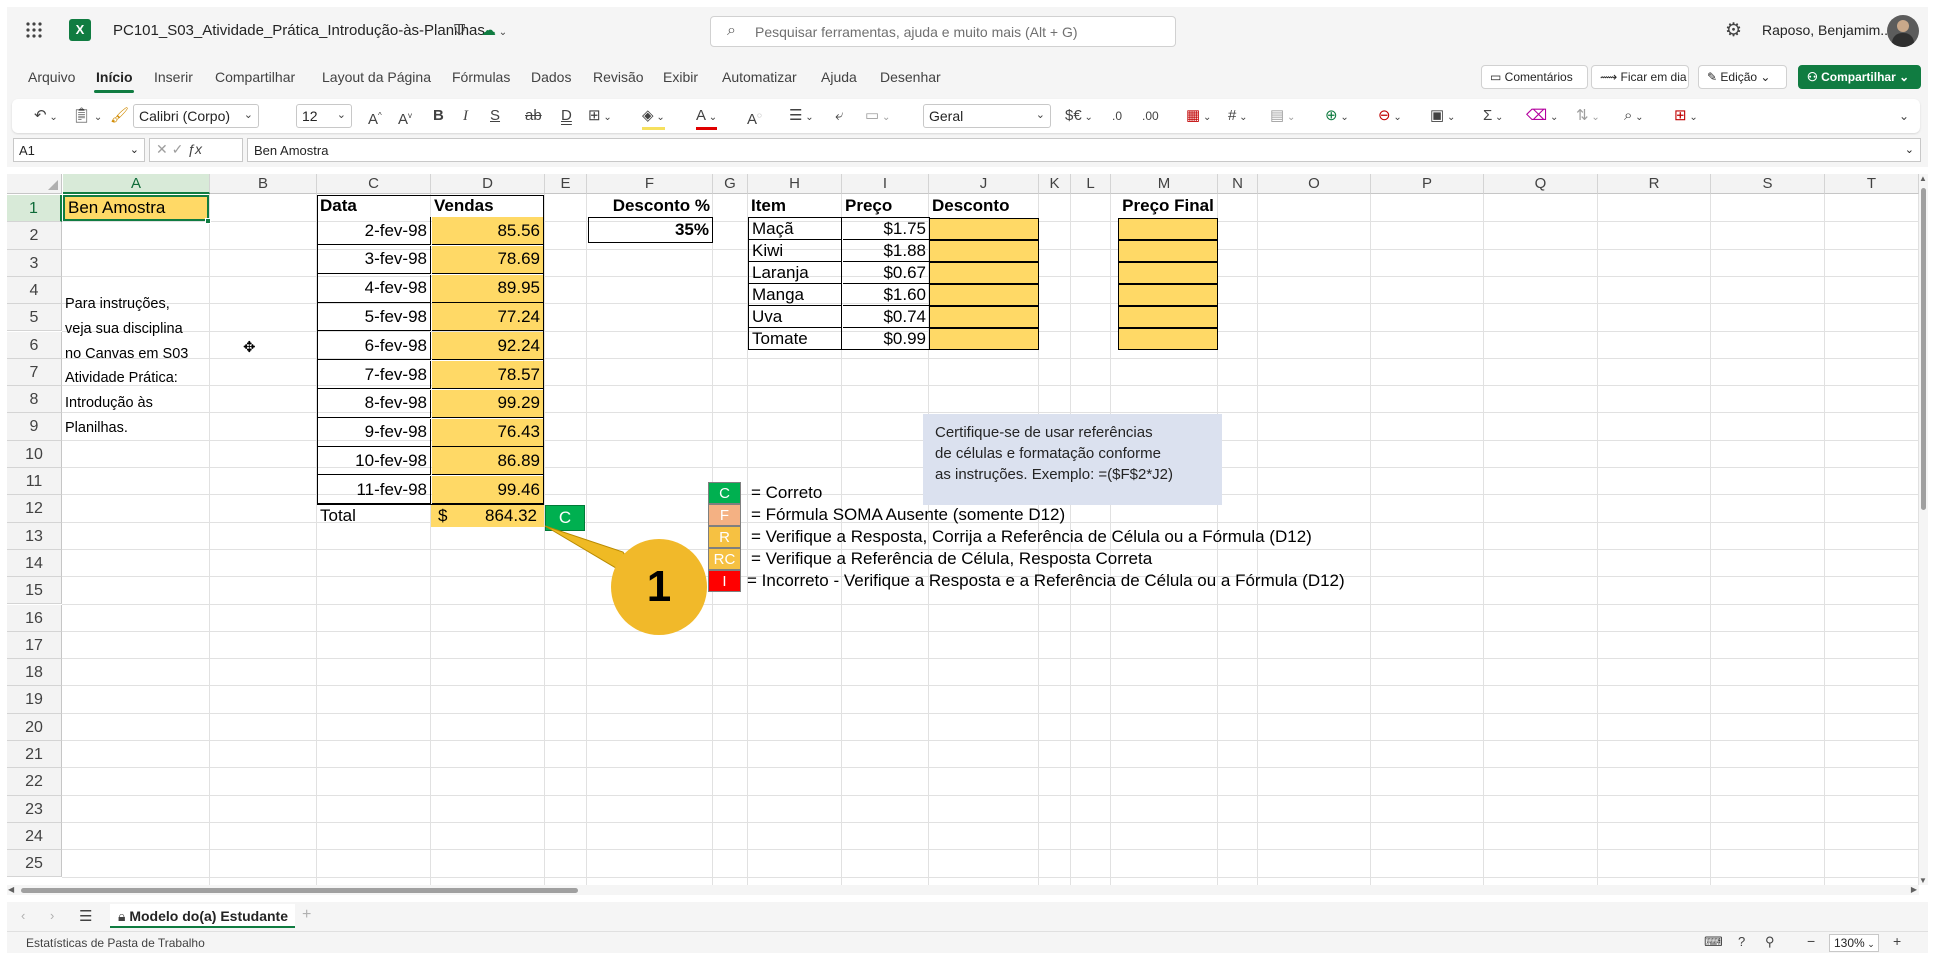 The image size is (1935, 960). Describe the element at coordinates (1923, 178) in the screenshot. I see `scroll-up-arrow-icon: ▲` at that location.